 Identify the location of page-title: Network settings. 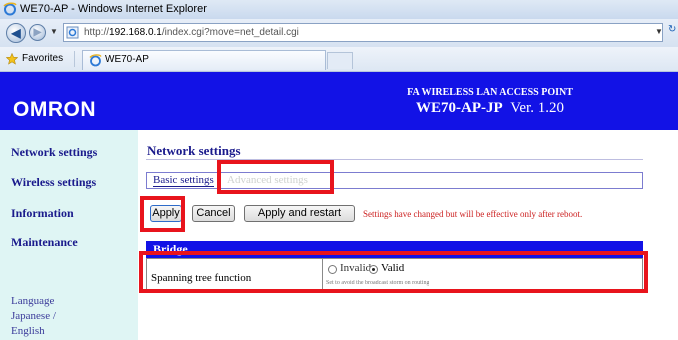
(194, 150).